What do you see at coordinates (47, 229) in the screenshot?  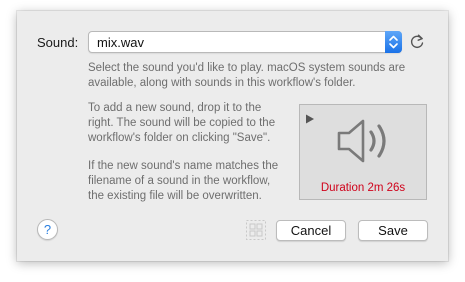 I see `help-button: ?` at bounding box center [47, 229].